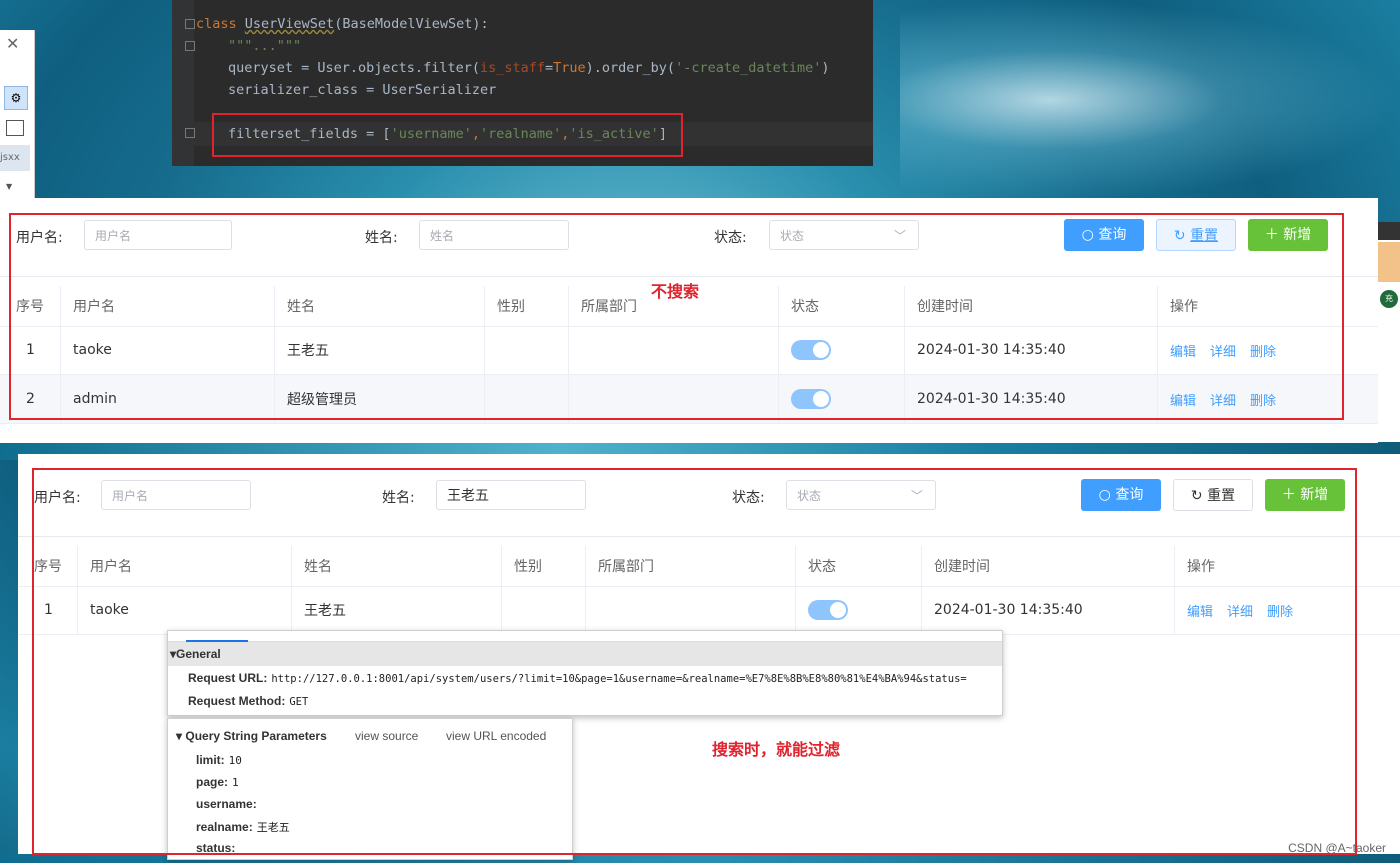 This screenshot has height=863, width=1400. What do you see at coordinates (512, 68) in the screenshot?
I see `param-name: is_staff` at bounding box center [512, 68].